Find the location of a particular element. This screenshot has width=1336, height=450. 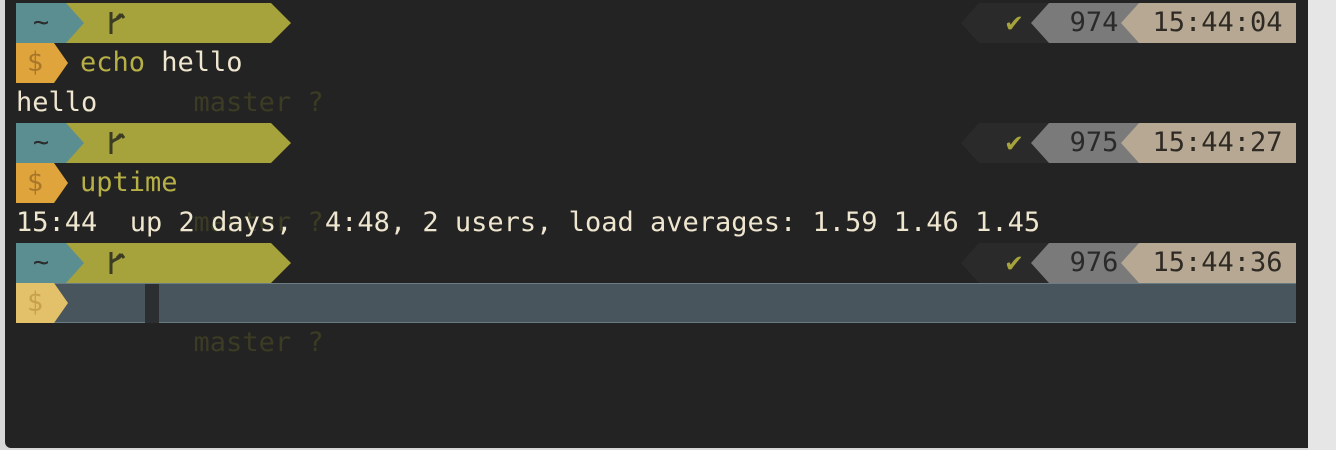

command-text: uptime is located at coordinates (129, 183).